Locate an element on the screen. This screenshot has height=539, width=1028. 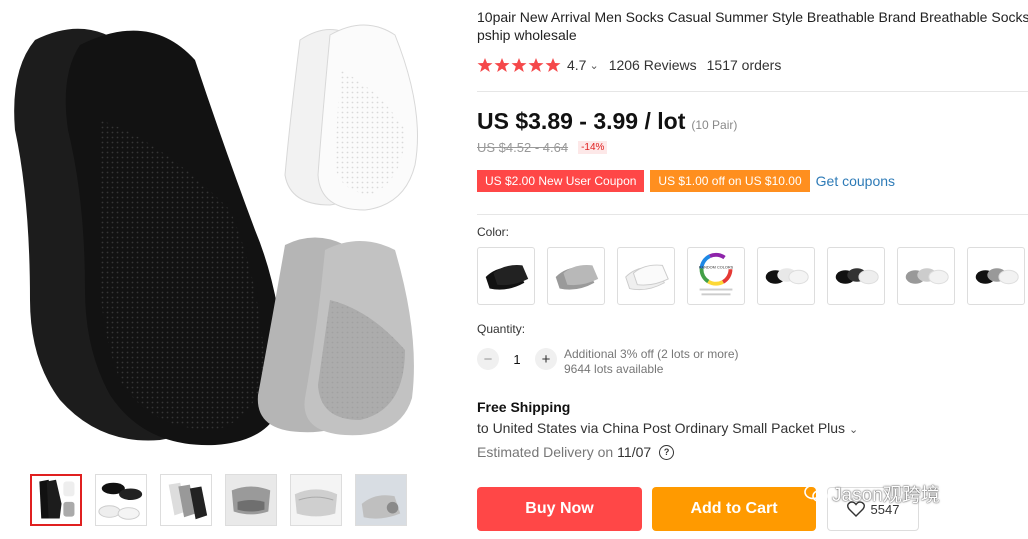
random-colors-text: RANDOM COLORS is located at coordinates (716, 267).